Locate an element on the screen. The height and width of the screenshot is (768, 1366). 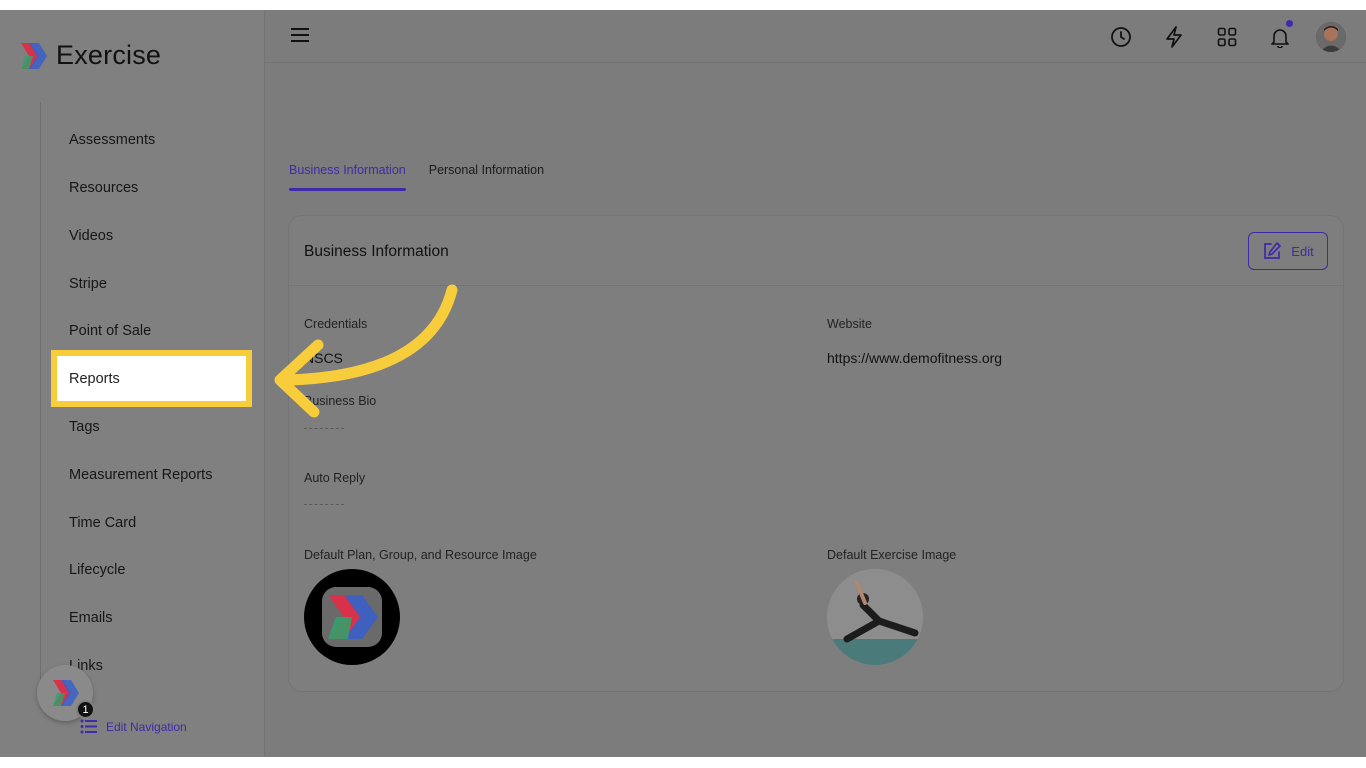
website-label: Website is located at coordinates (849, 324).